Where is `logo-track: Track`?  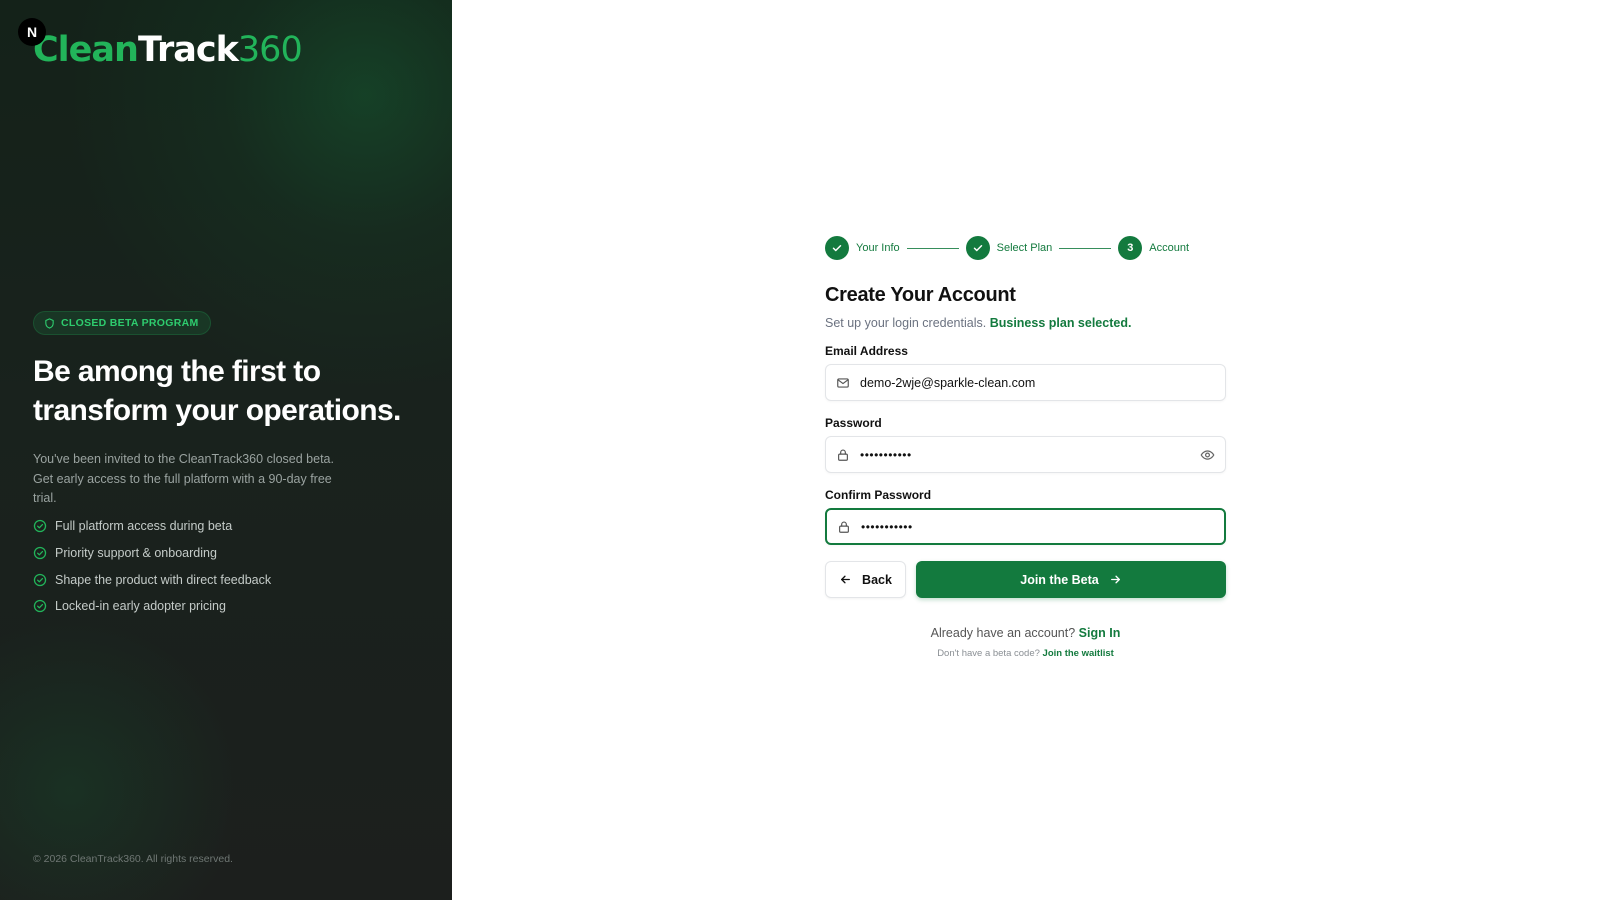 logo-track: Track is located at coordinates (188, 50).